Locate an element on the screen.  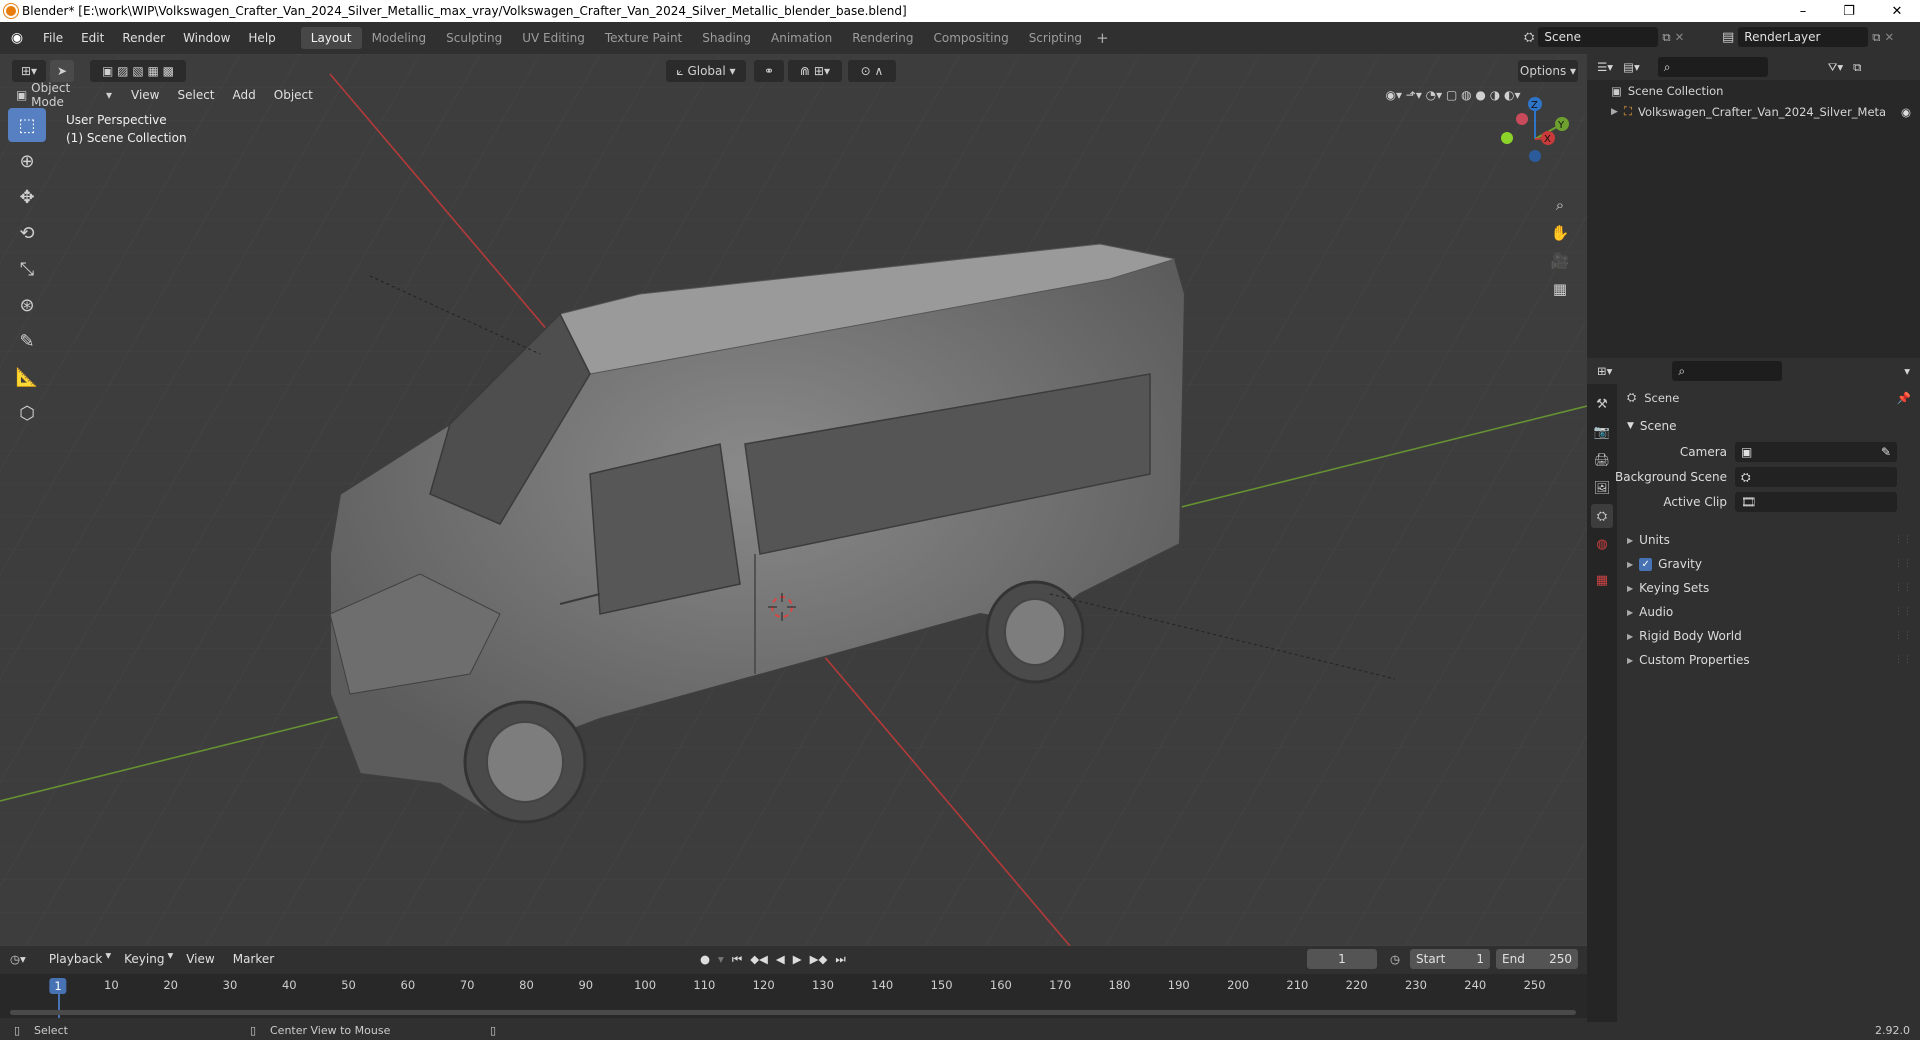
menu-window: Window is located at coordinates (206, 38).